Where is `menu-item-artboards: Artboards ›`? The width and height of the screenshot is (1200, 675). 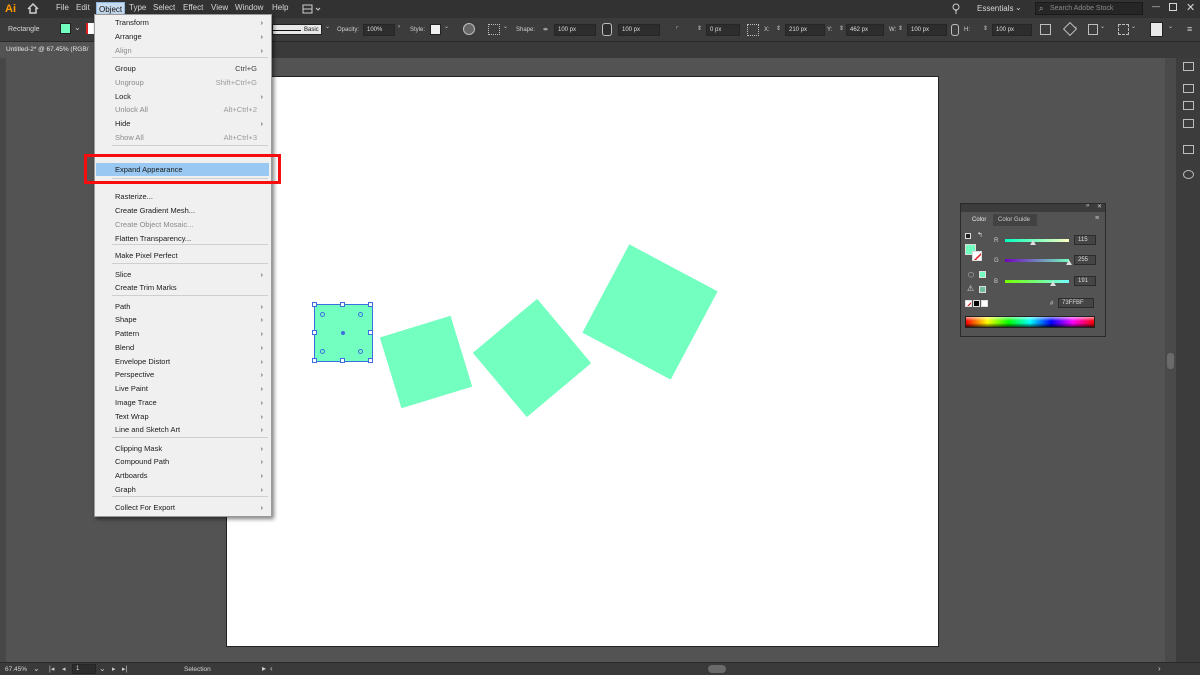 menu-item-artboards: Artboards › is located at coordinates (182, 475).